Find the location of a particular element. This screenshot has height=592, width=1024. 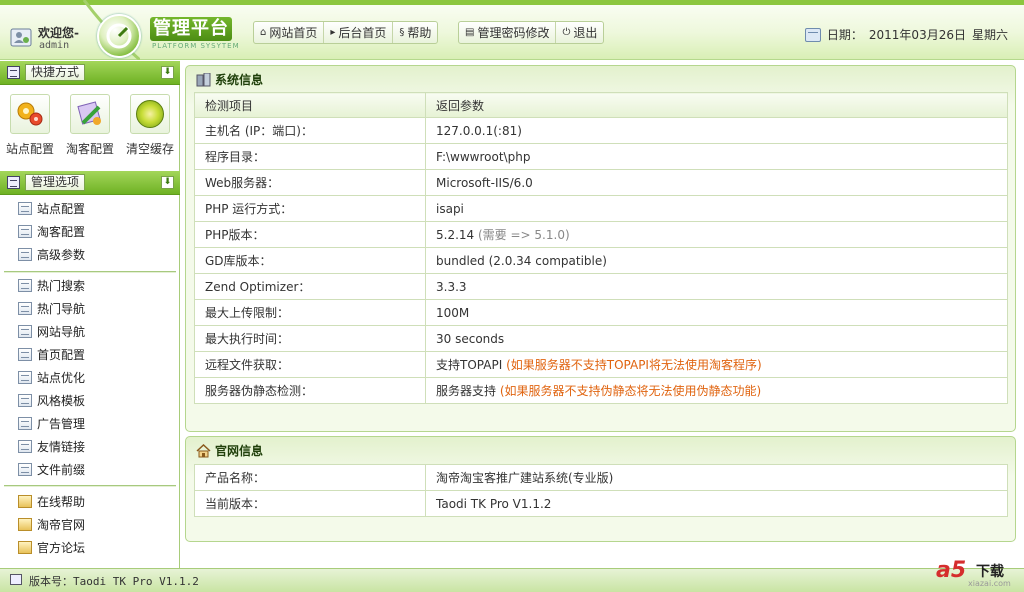

logo-subtitle: PLATFORM SYSYTEM is located at coordinates (196, 46).